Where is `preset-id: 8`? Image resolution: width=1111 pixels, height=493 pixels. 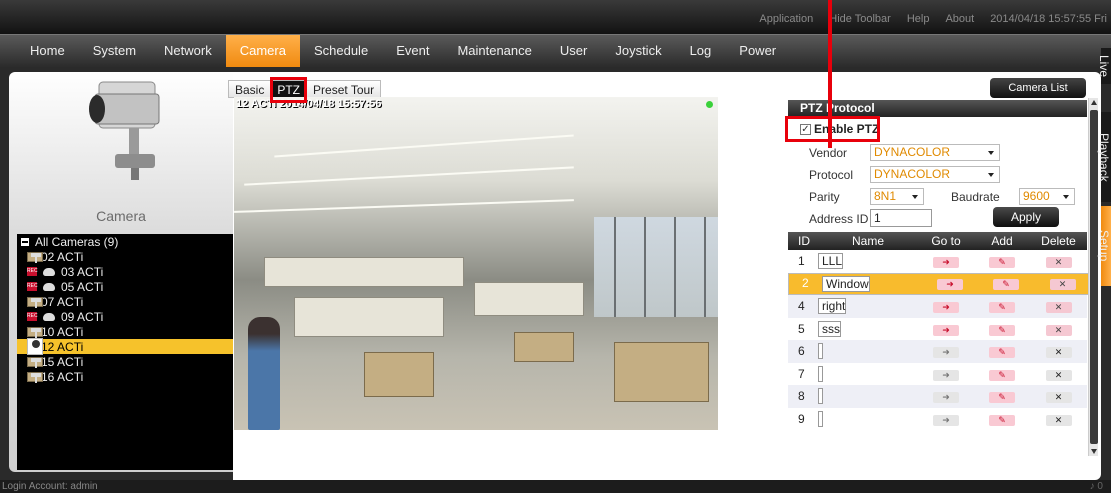 preset-id: 8 is located at coordinates (801, 396).